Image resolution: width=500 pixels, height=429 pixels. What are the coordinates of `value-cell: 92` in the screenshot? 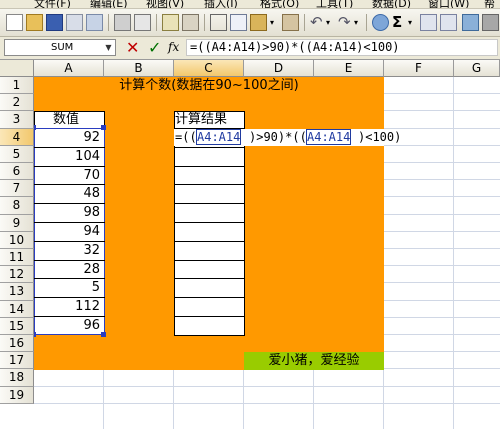 It's located at (67, 137).